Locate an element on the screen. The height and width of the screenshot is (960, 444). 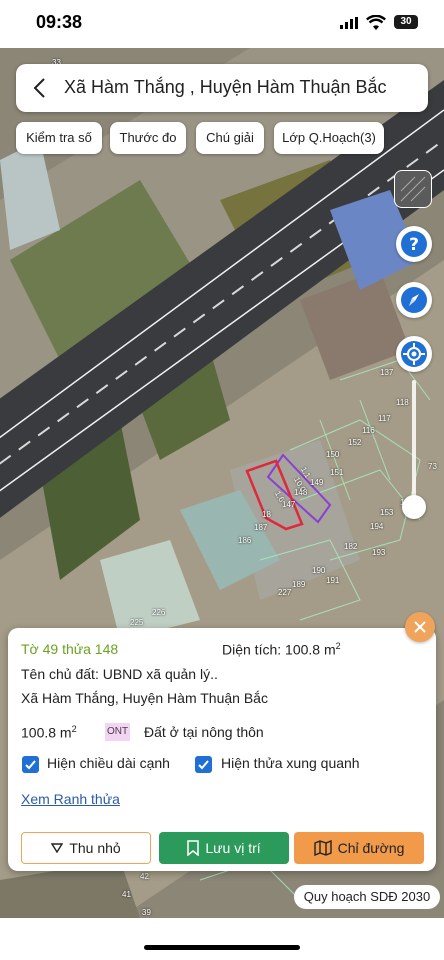
parcel-label: 152 is located at coordinates (355, 442).